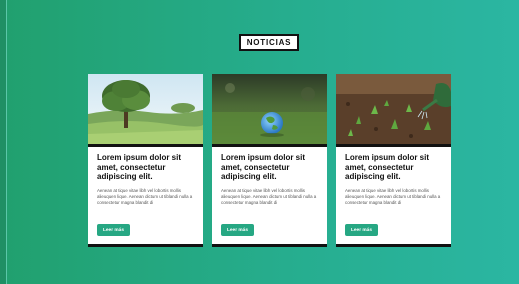 The image size is (519, 284). I want to click on right-frame-border, so click(517, 142).